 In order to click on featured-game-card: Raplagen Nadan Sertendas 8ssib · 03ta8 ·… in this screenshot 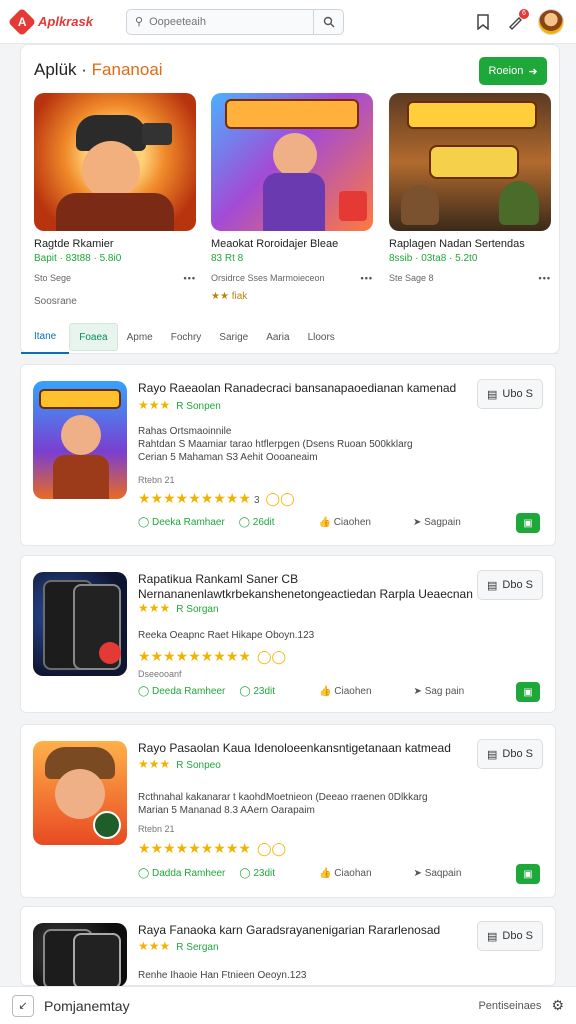, I will do `click(470, 188)`.